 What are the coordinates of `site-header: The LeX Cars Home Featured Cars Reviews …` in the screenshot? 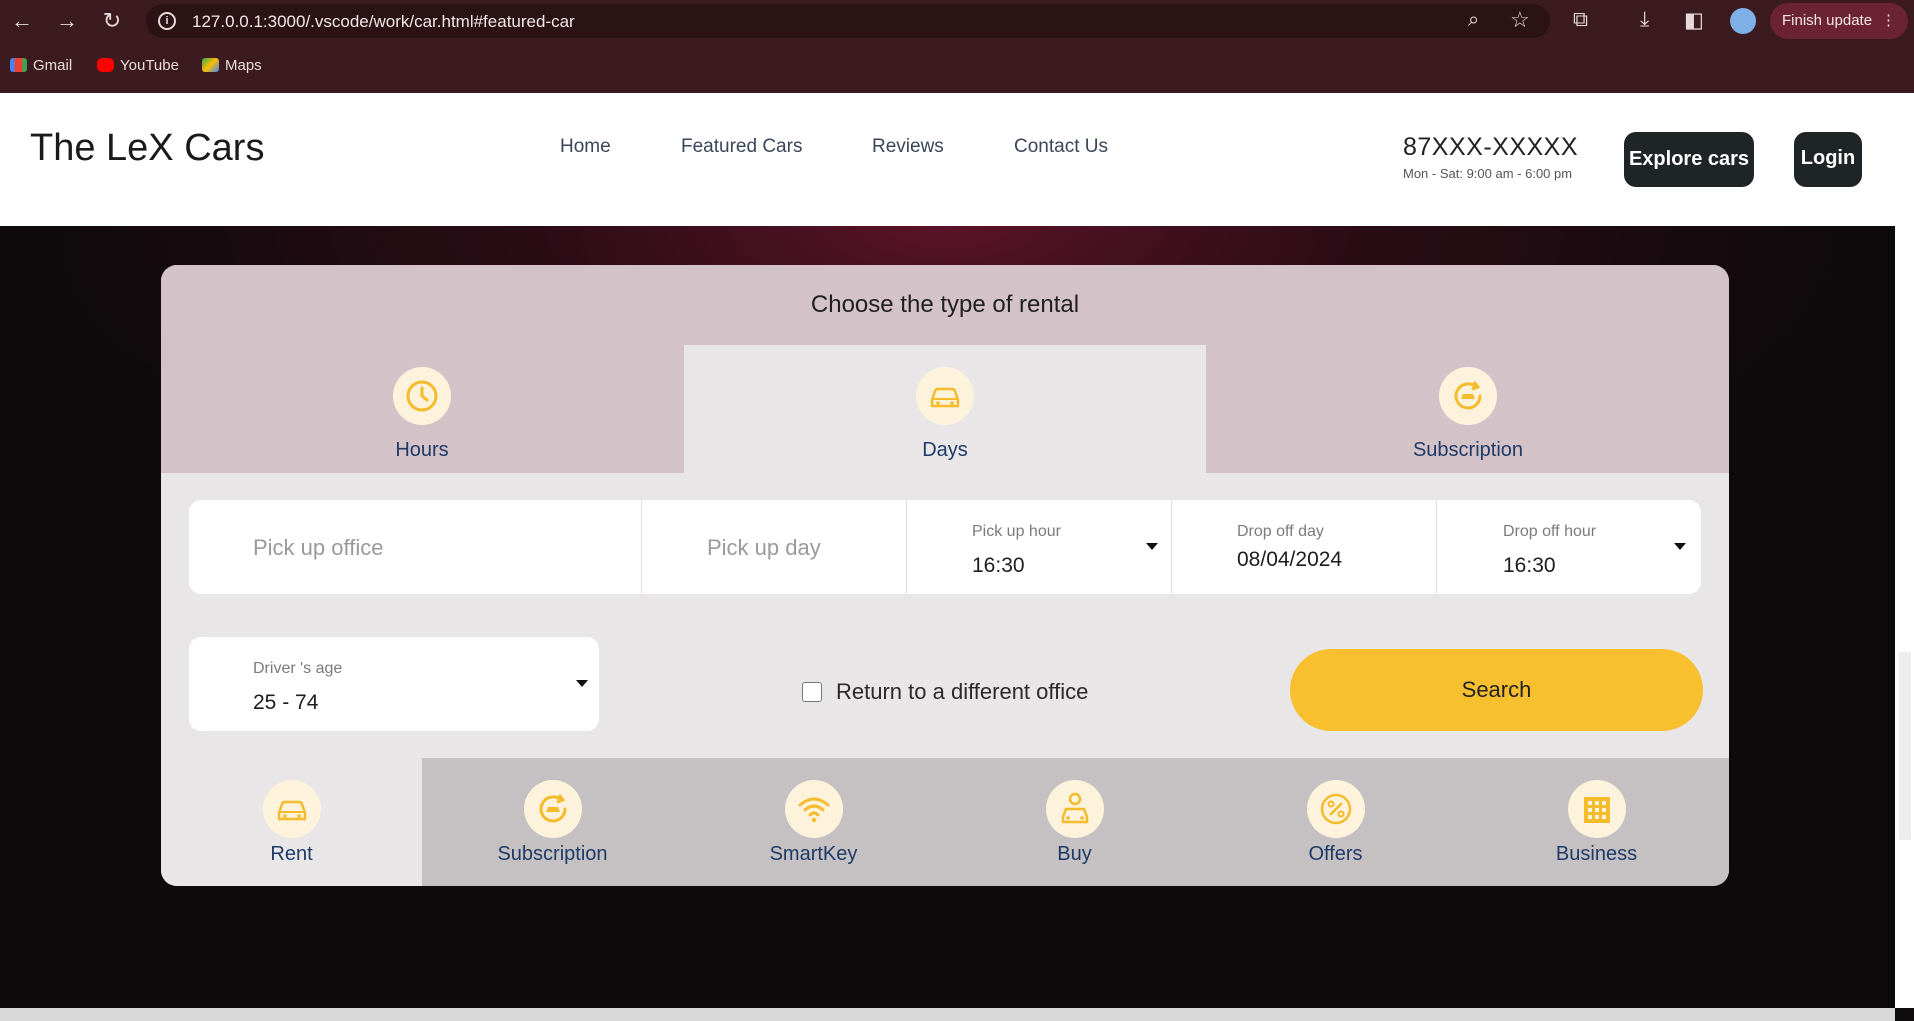 It's located at (957, 159).